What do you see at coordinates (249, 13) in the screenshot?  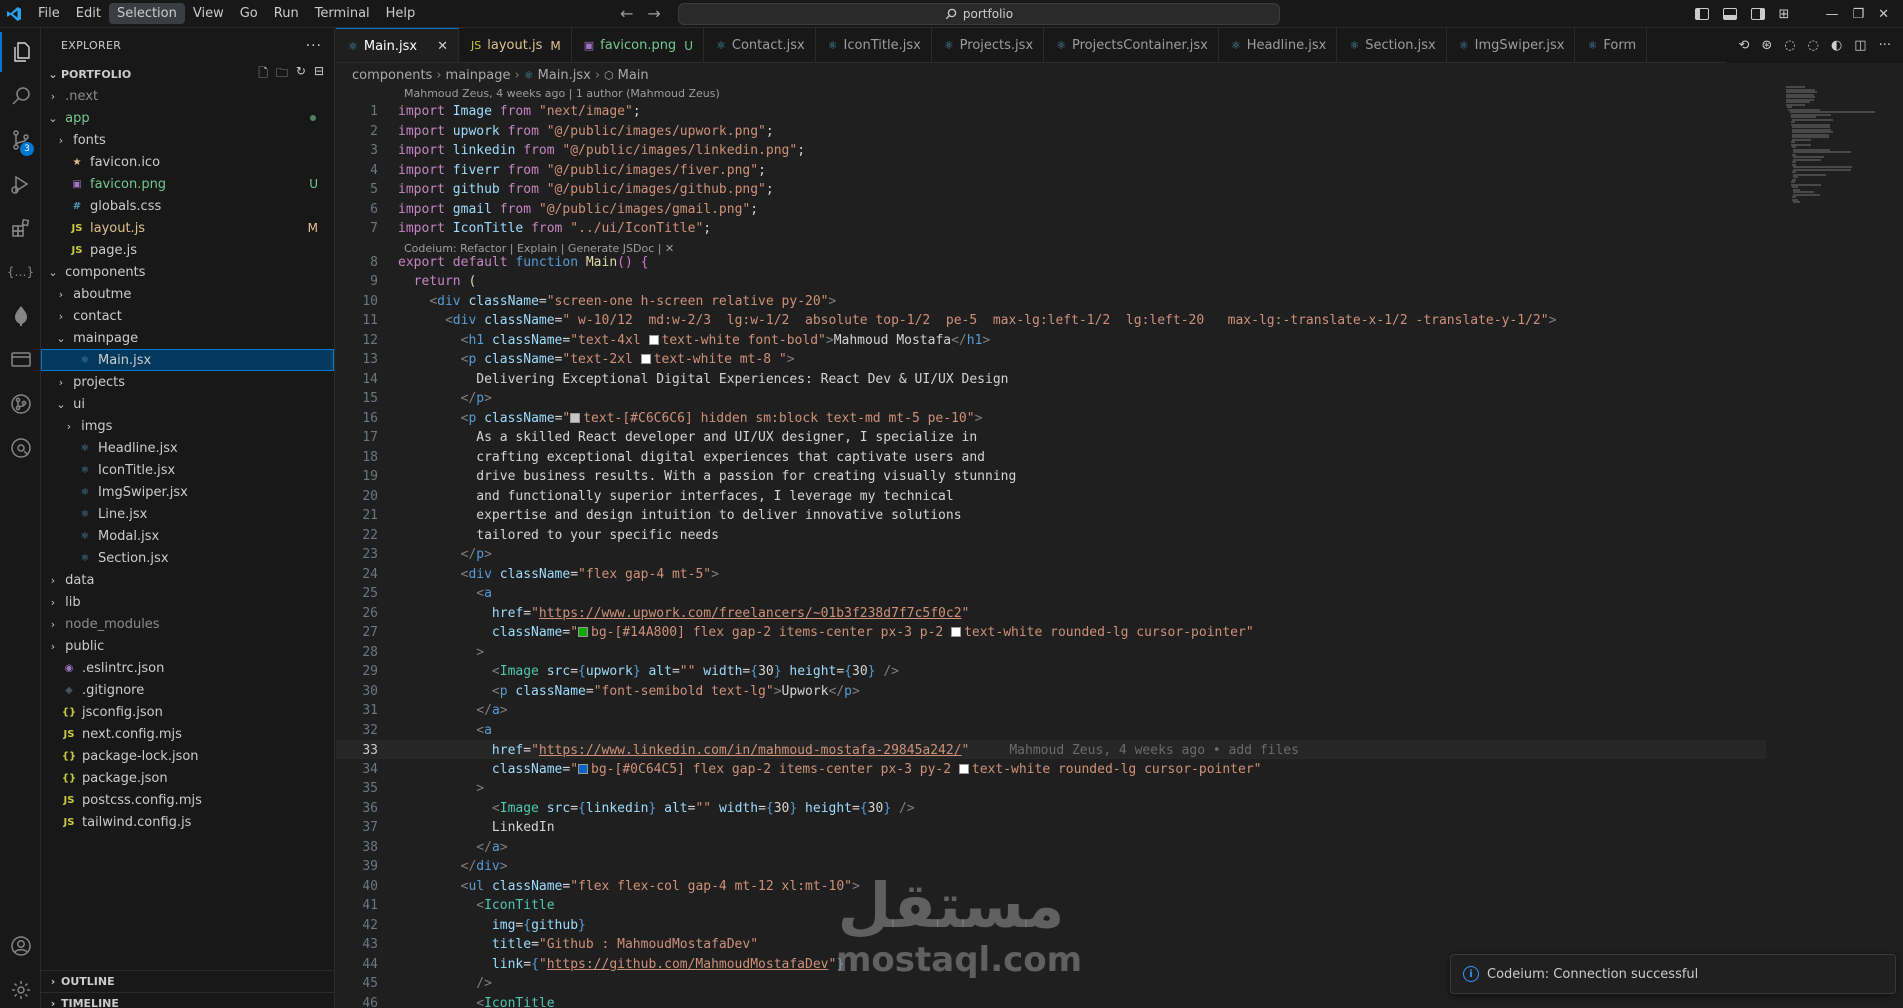 I see `menu-go: Go` at bounding box center [249, 13].